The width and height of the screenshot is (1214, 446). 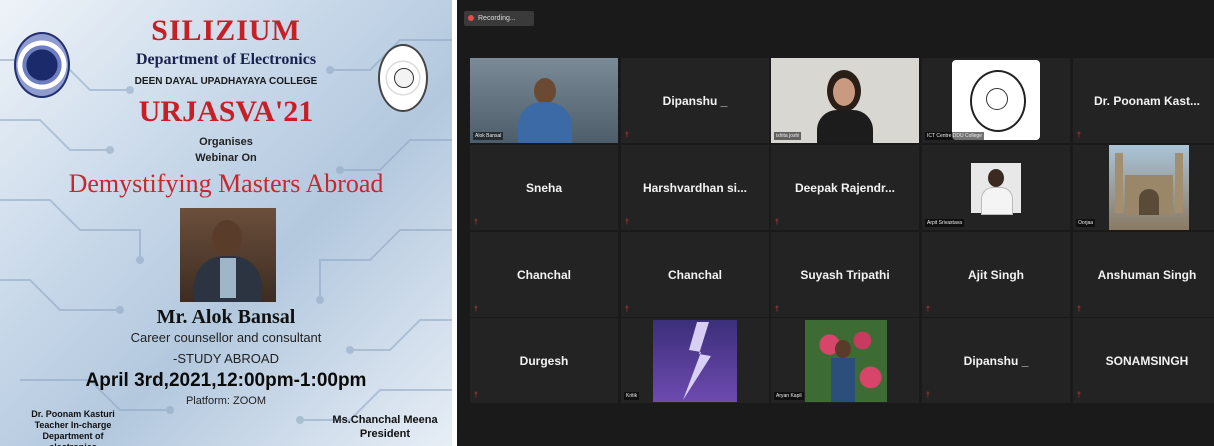 I want to click on participant-name: Anshuman Singh, so click(x=1147, y=274).